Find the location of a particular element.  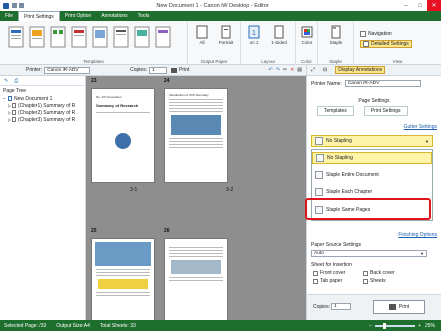

staple-group: Staple Staple is located at coordinates (336, 43).